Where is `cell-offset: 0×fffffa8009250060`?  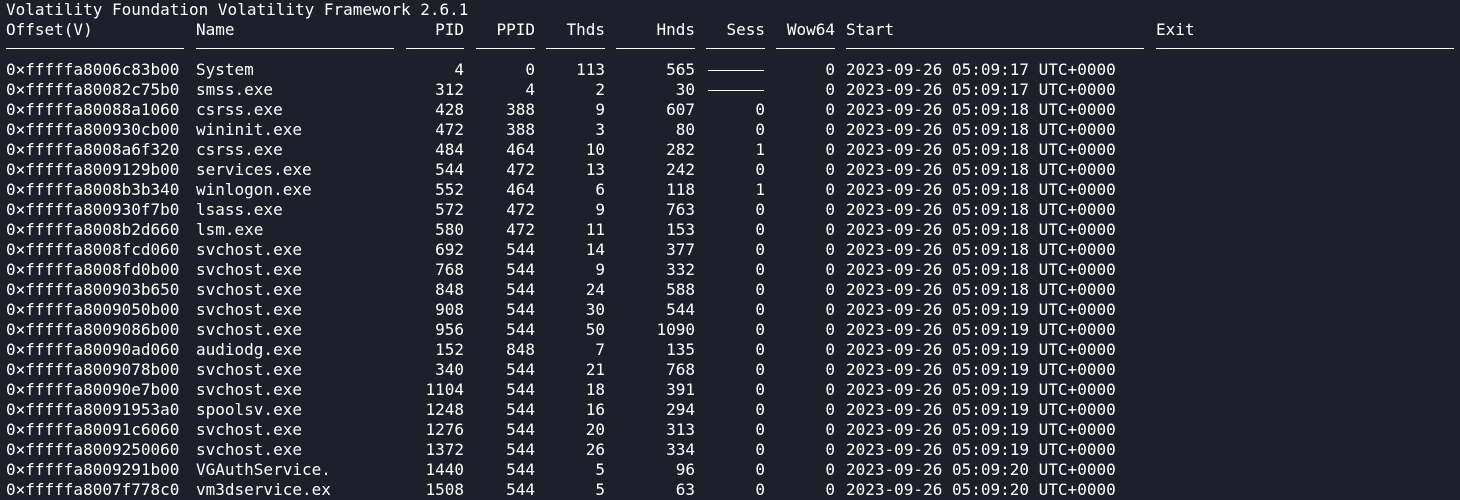
cell-offset: 0×fffffa8009250060 is located at coordinates (93, 449).